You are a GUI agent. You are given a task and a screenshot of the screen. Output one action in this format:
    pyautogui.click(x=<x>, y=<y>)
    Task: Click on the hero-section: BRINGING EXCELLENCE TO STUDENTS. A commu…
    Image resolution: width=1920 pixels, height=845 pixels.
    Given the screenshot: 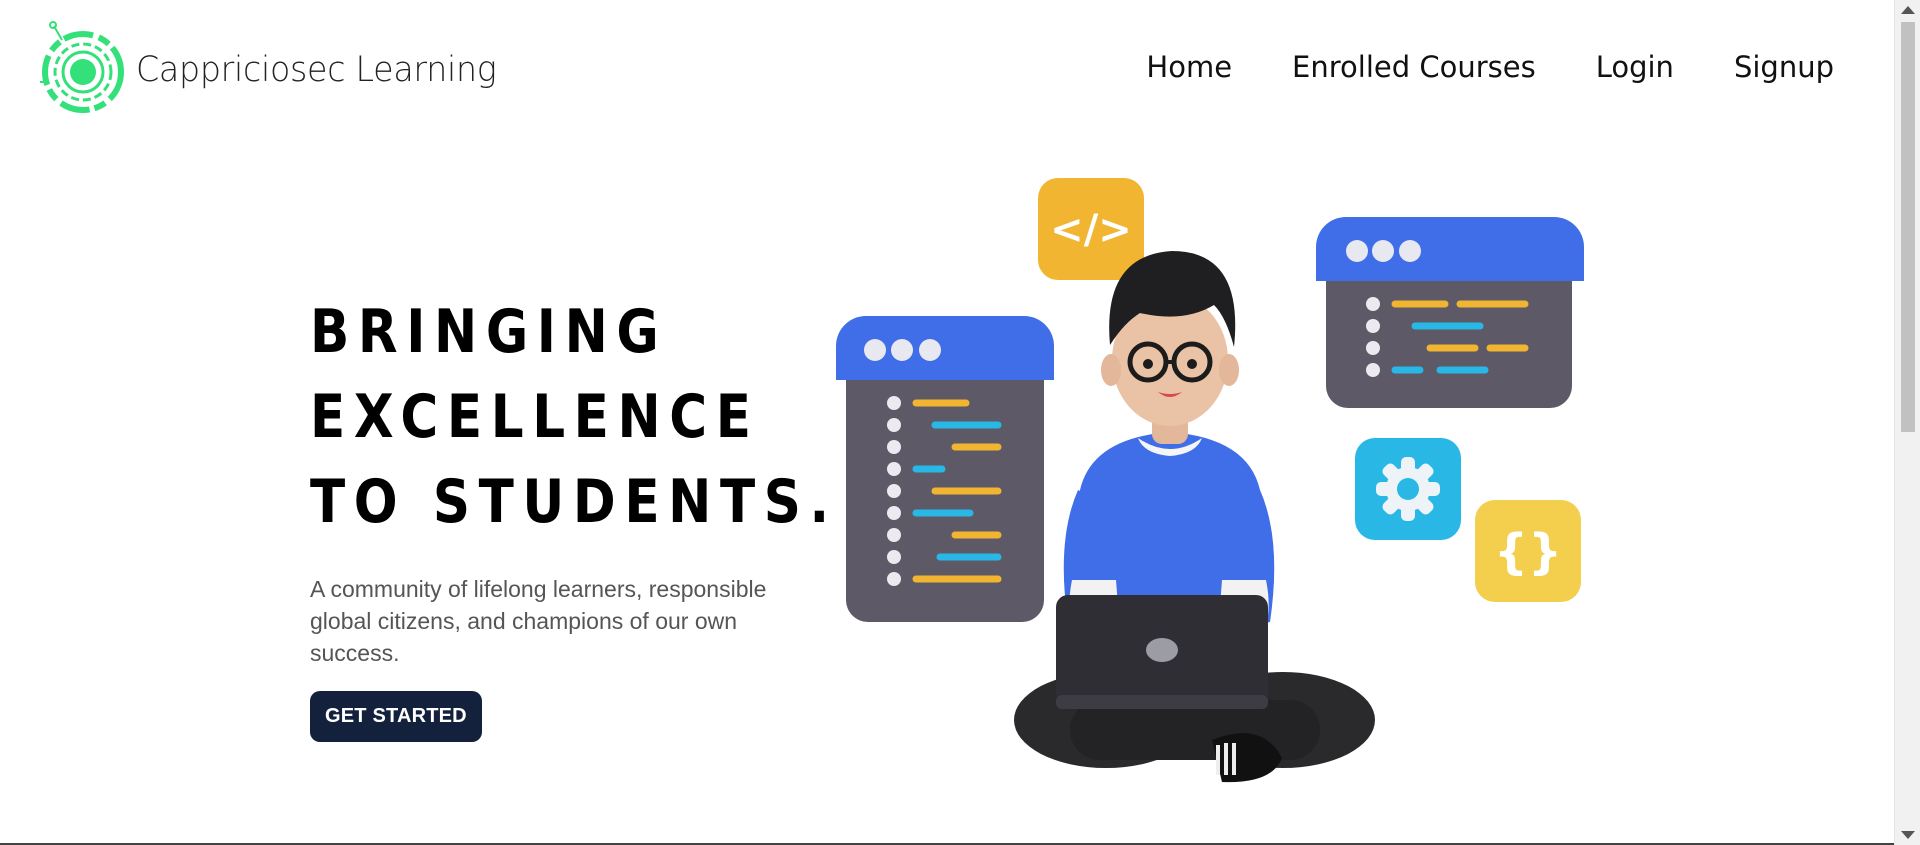 What is the action you would take?
    pyautogui.click(x=574, y=516)
    